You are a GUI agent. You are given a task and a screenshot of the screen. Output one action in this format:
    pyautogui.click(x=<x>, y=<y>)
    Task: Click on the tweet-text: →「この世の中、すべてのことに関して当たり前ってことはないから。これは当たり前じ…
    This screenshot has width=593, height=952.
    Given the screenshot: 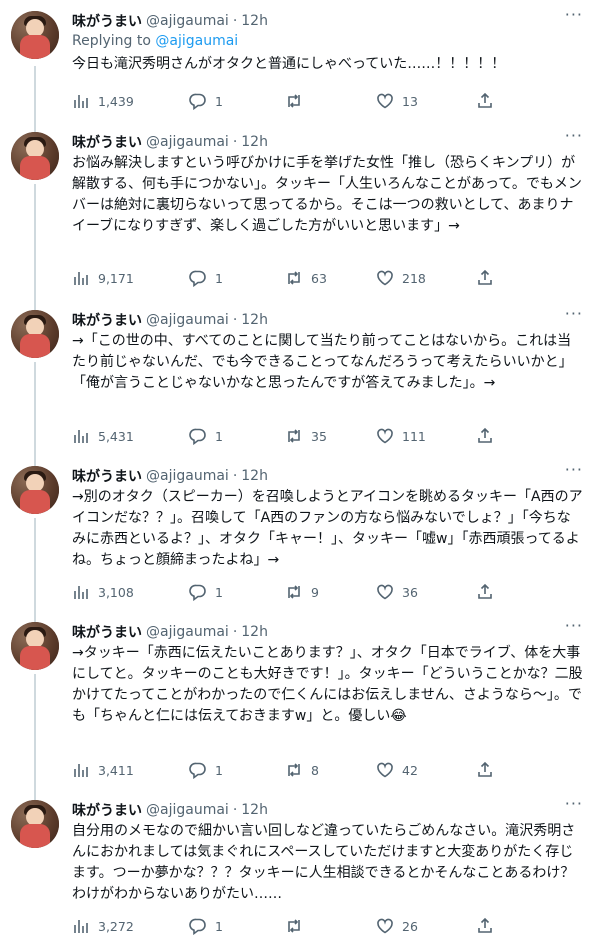 What is the action you would take?
    pyautogui.click(x=322, y=362)
    